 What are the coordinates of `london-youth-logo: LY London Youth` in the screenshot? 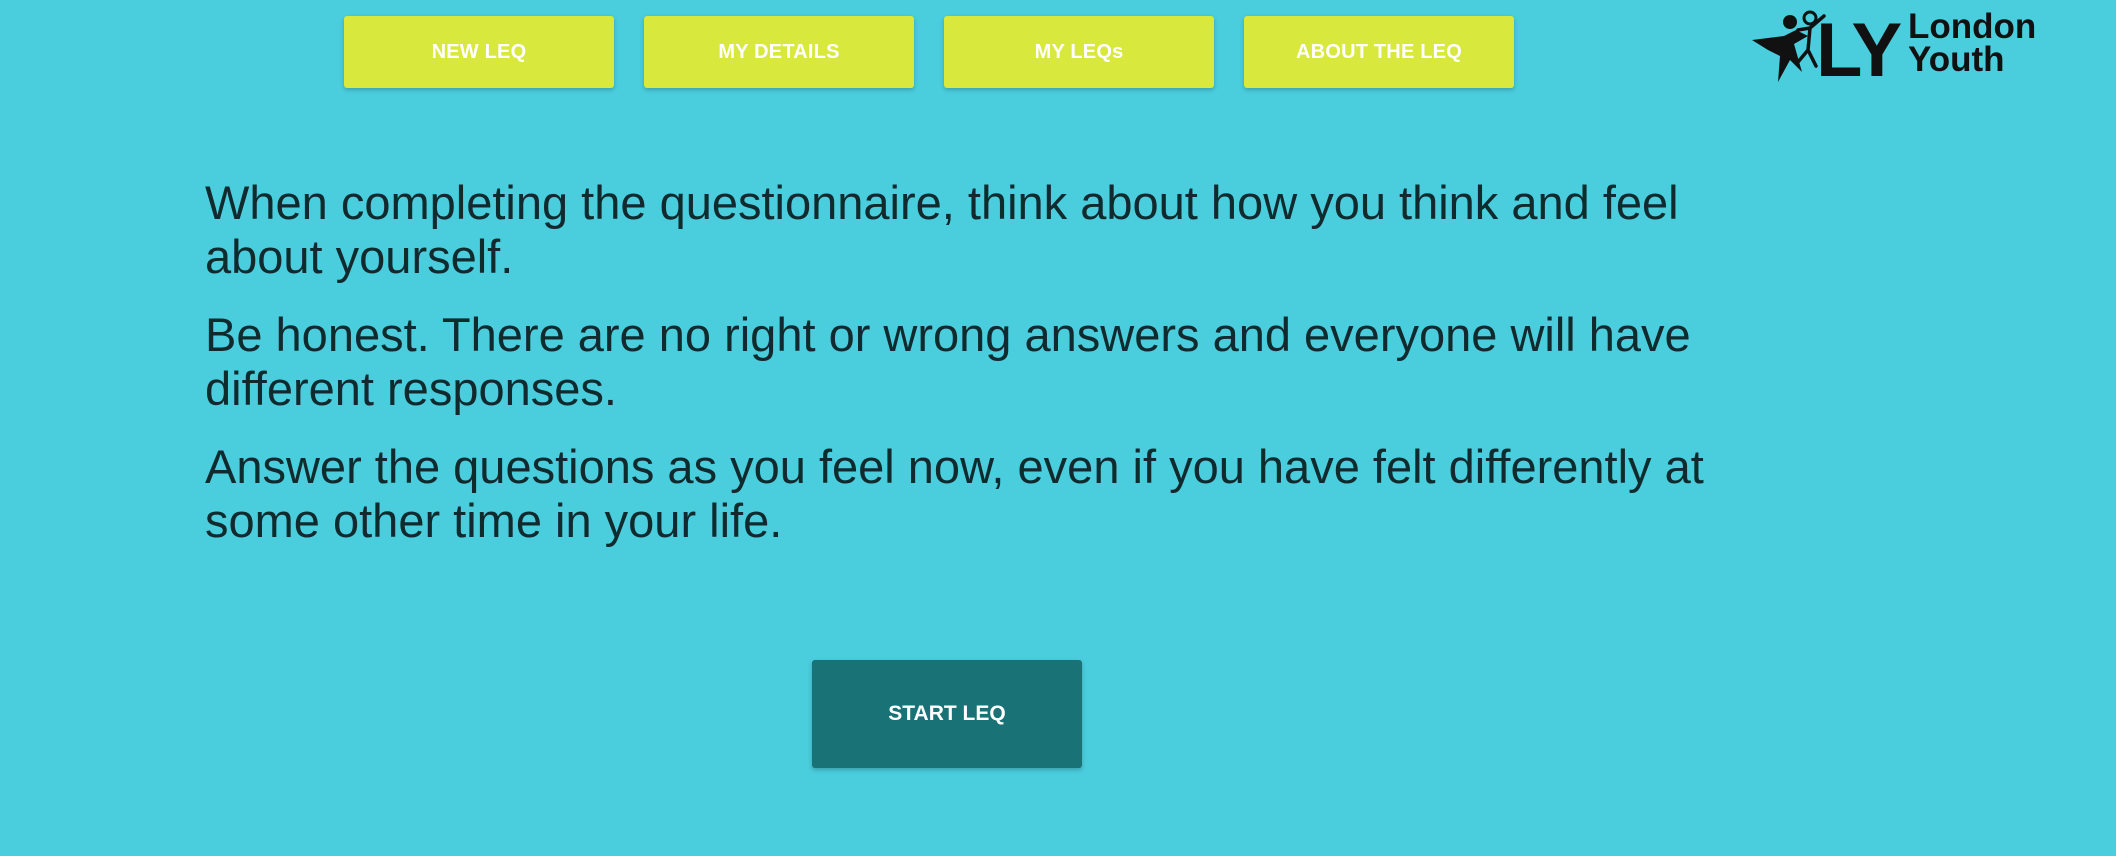 It's located at (1900, 48).